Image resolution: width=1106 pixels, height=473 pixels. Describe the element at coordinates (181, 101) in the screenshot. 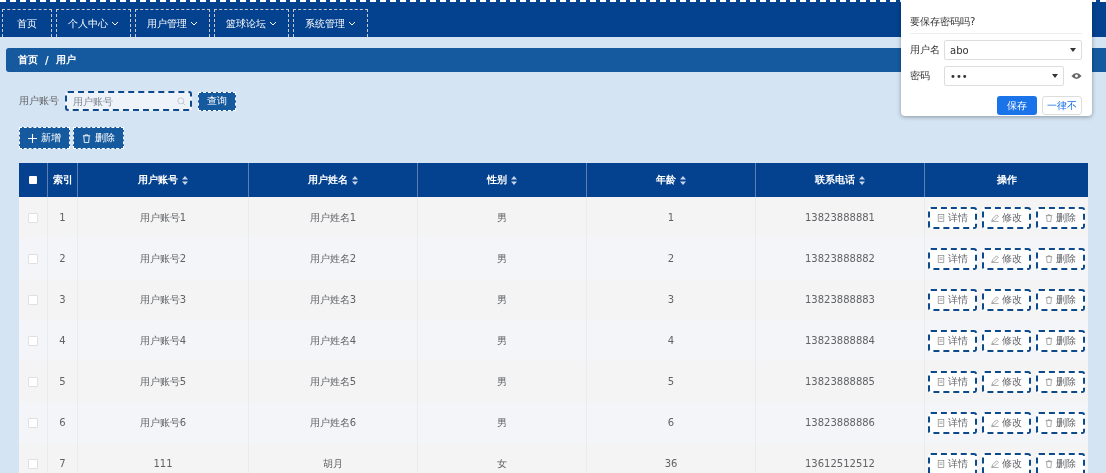

I see `search-icon` at that location.